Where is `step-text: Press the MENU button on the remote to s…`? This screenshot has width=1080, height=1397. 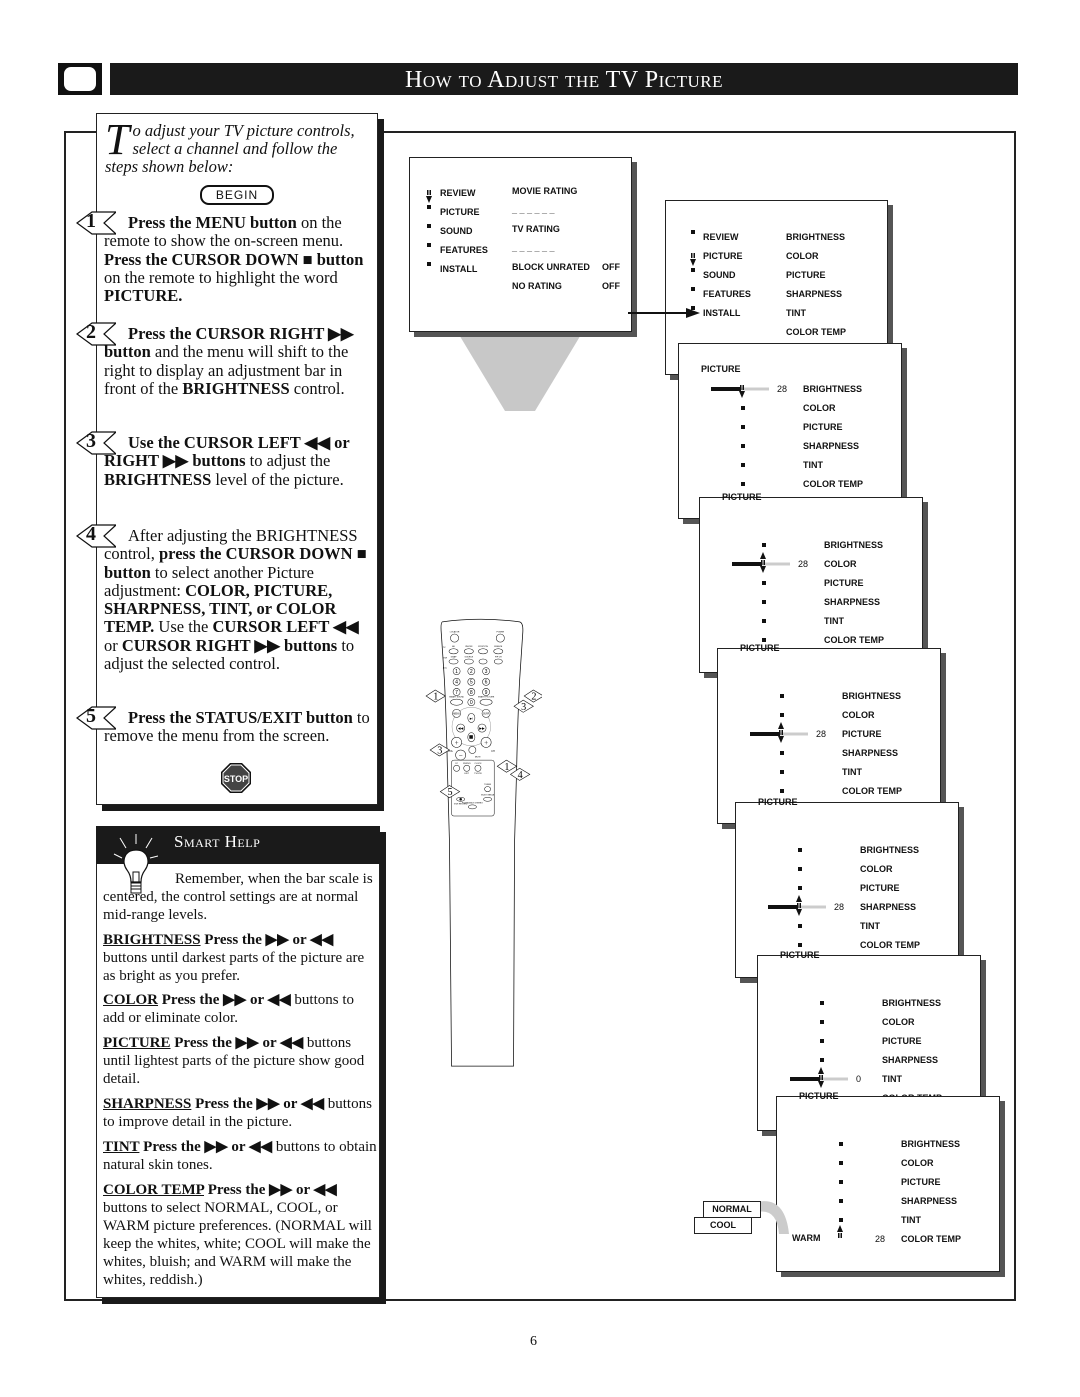 step-text: Press the MENU button on the remote to s… is located at coordinates (234, 259).